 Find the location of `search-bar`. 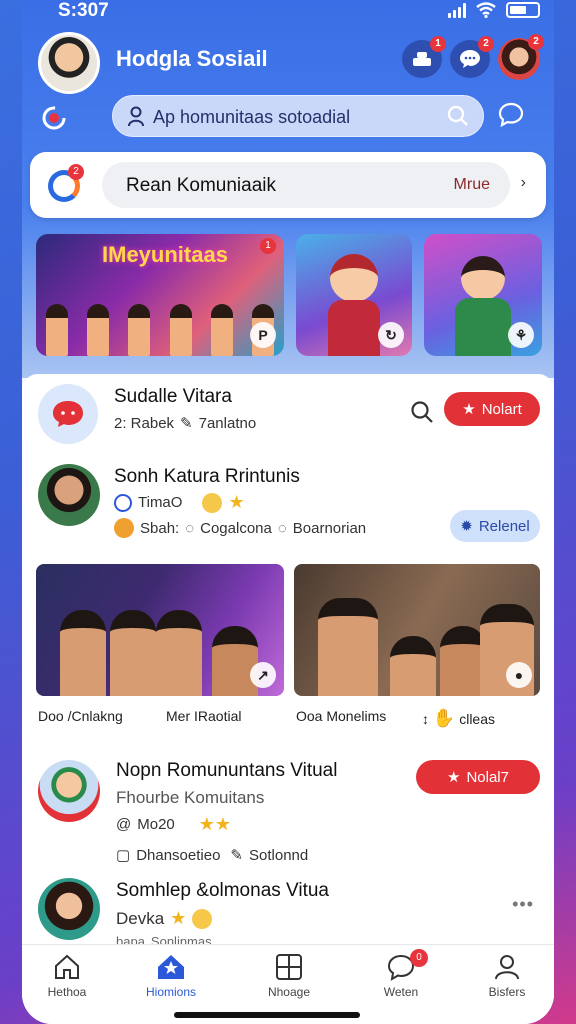

search-bar is located at coordinates (298, 116).